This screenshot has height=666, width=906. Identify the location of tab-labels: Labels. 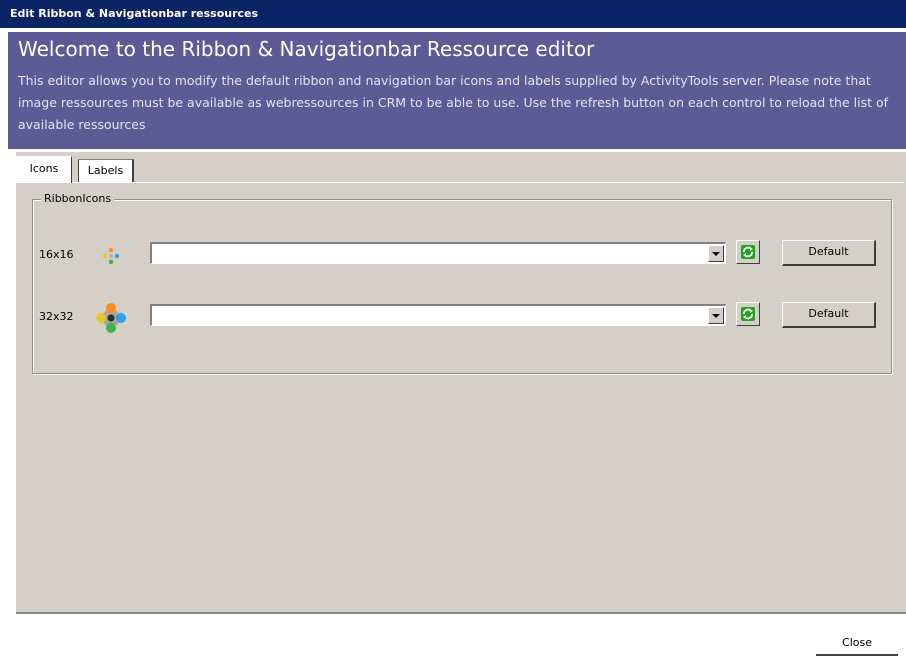
(106, 170).